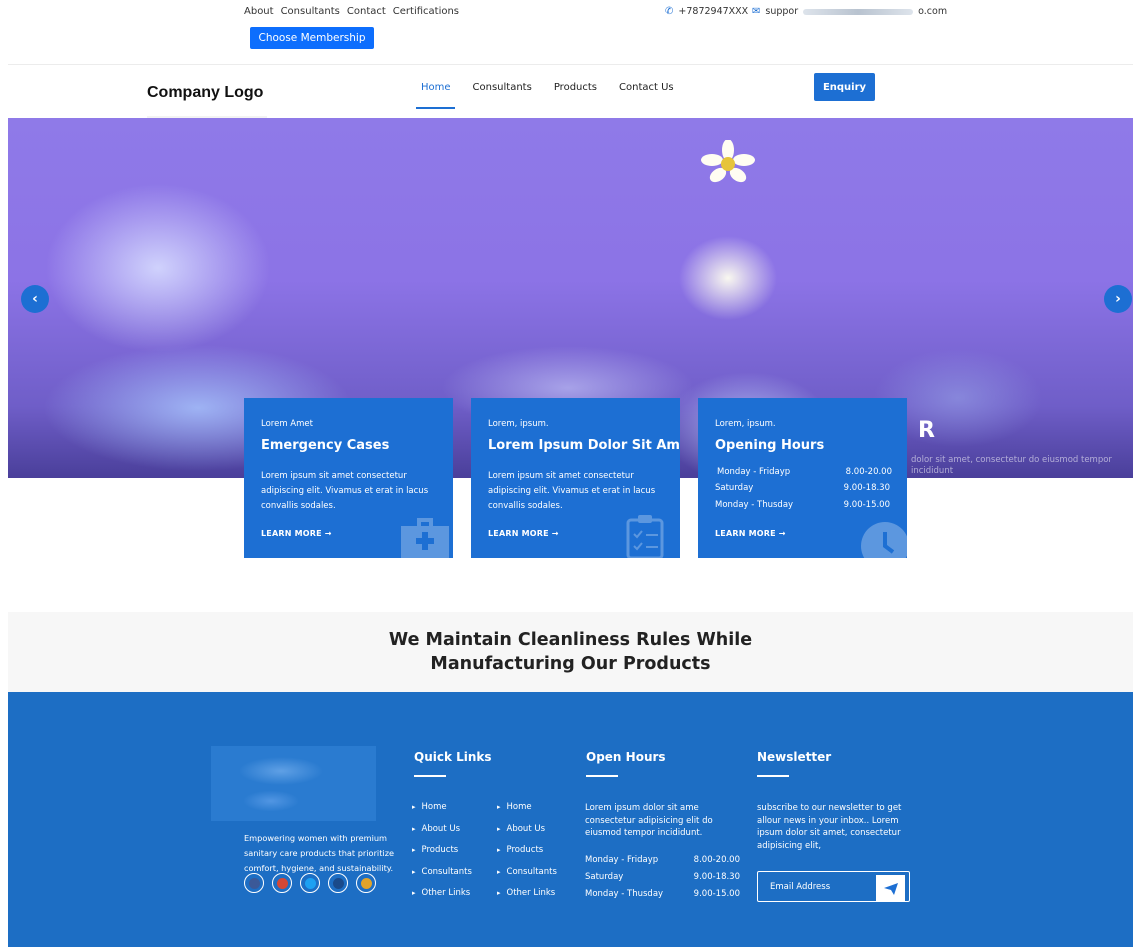 This screenshot has height=947, width=1133. I want to click on nav-consultants: Consultants, so click(502, 87).